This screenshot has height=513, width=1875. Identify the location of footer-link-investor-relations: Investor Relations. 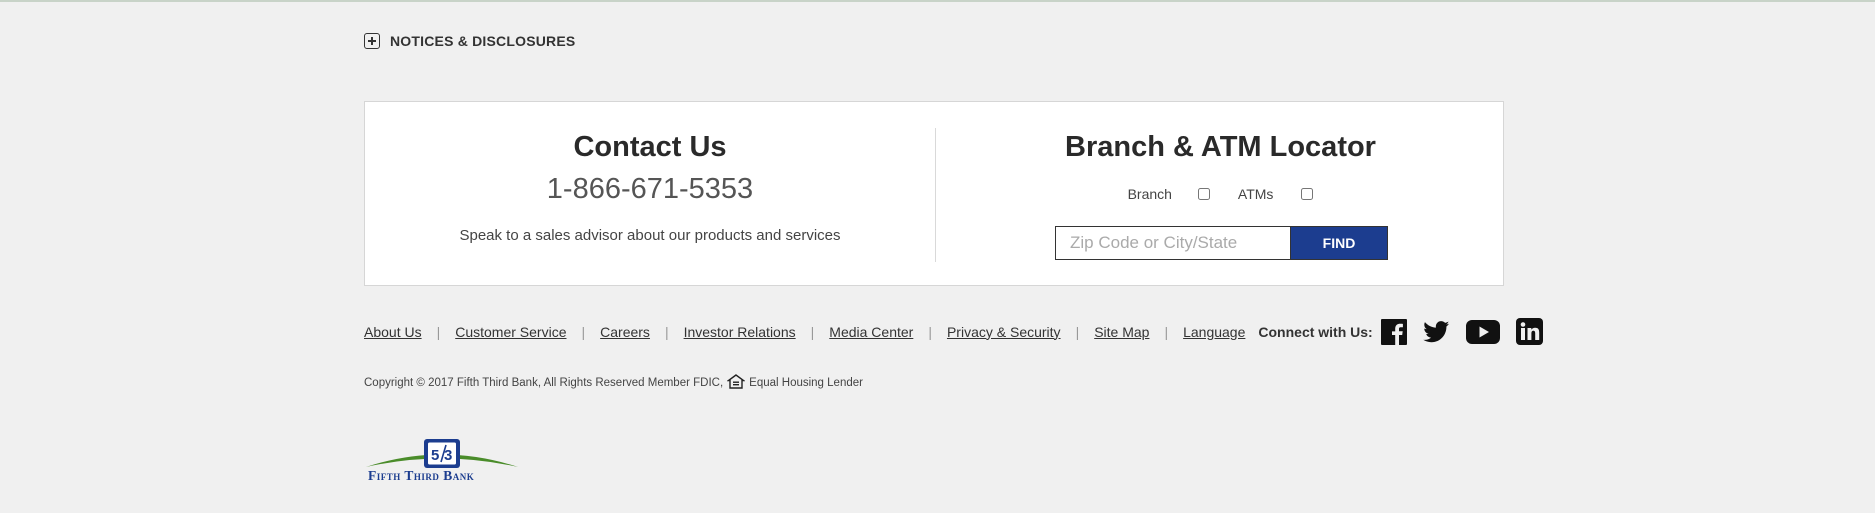
(740, 332).